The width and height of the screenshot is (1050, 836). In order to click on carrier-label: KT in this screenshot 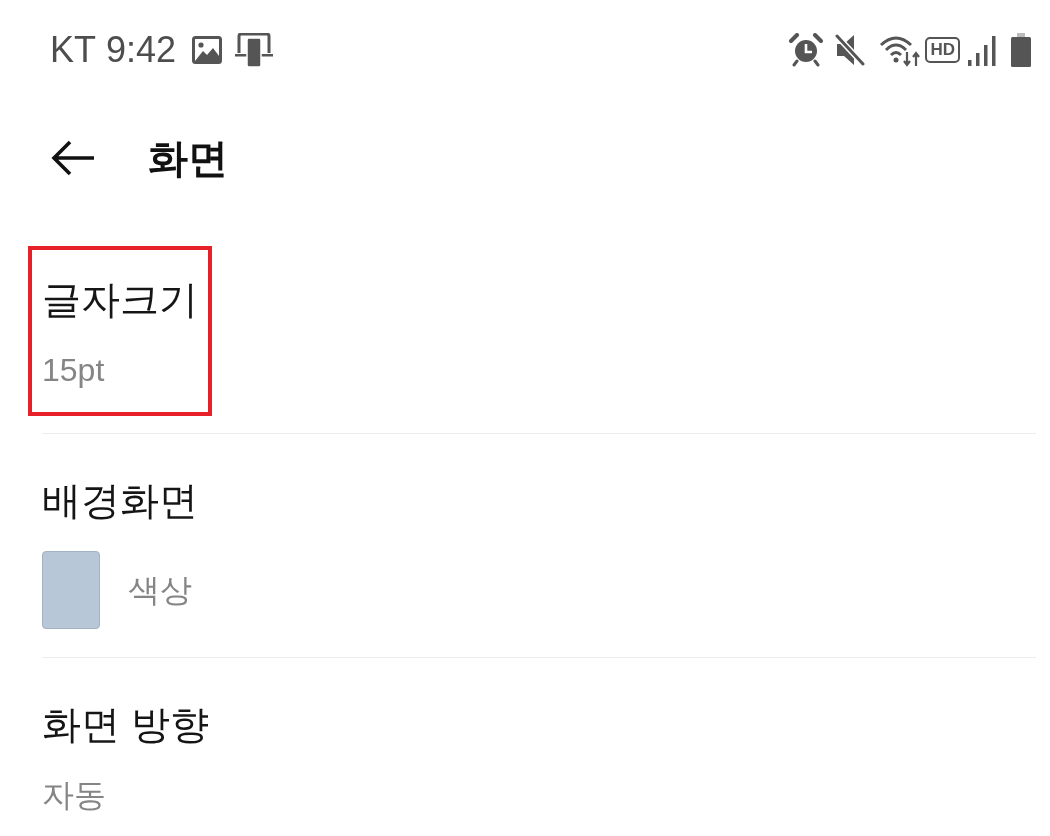, I will do `click(73, 50)`.